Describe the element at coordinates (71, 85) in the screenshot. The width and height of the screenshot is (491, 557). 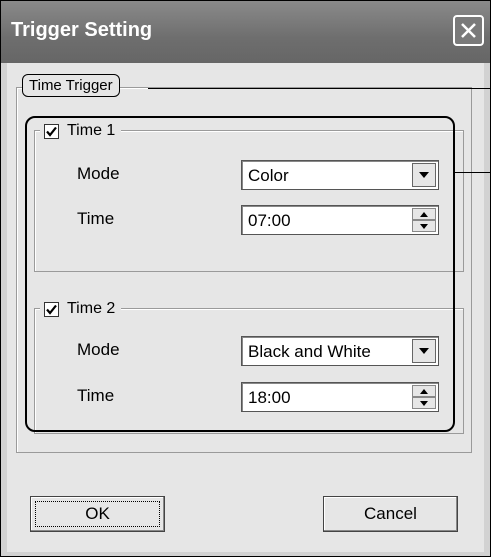
I see `time-trigger-label: Time Trigger` at that location.